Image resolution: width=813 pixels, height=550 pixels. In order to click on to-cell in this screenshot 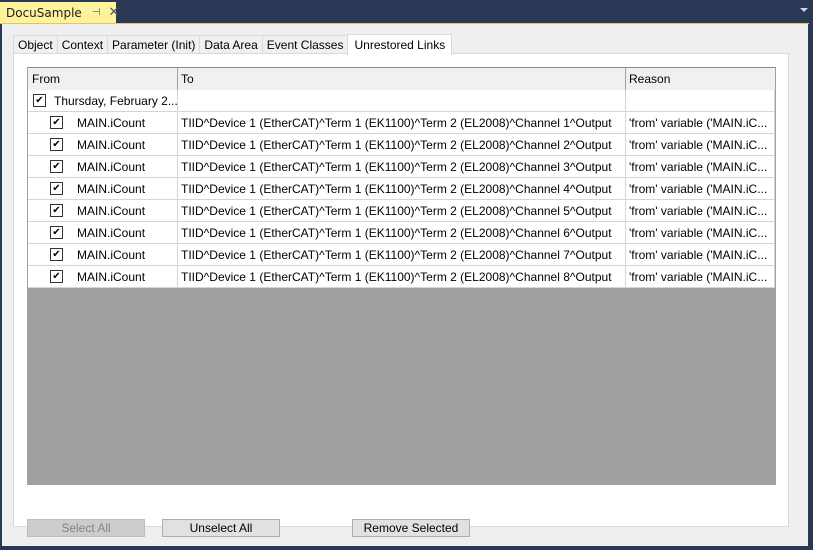, I will do `click(402, 101)`.